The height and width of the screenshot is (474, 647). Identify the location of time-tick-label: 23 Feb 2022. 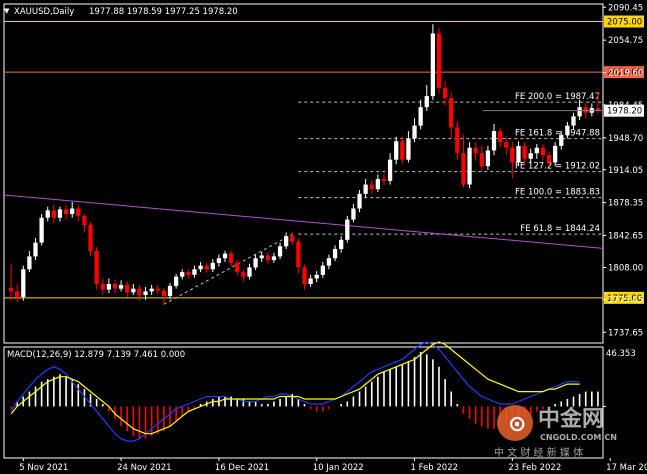
(534, 468).